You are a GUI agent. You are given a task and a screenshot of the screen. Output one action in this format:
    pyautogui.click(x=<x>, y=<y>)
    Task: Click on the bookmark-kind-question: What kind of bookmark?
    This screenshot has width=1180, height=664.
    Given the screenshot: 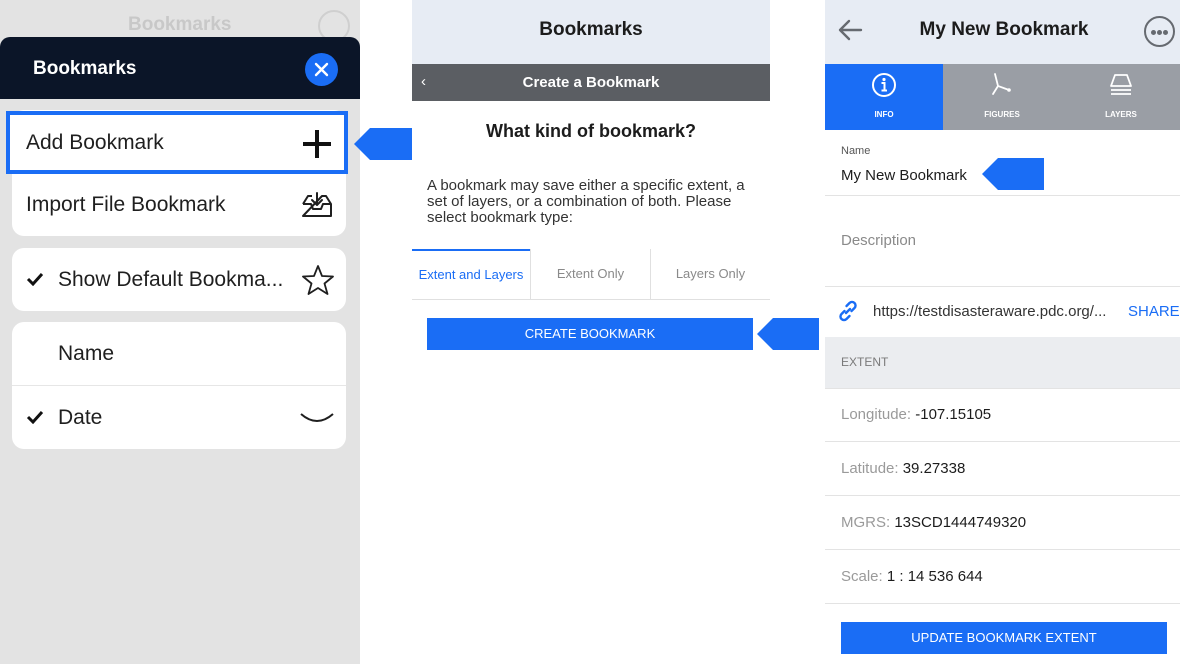 What is the action you would take?
    pyautogui.click(x=590, y=131)
    